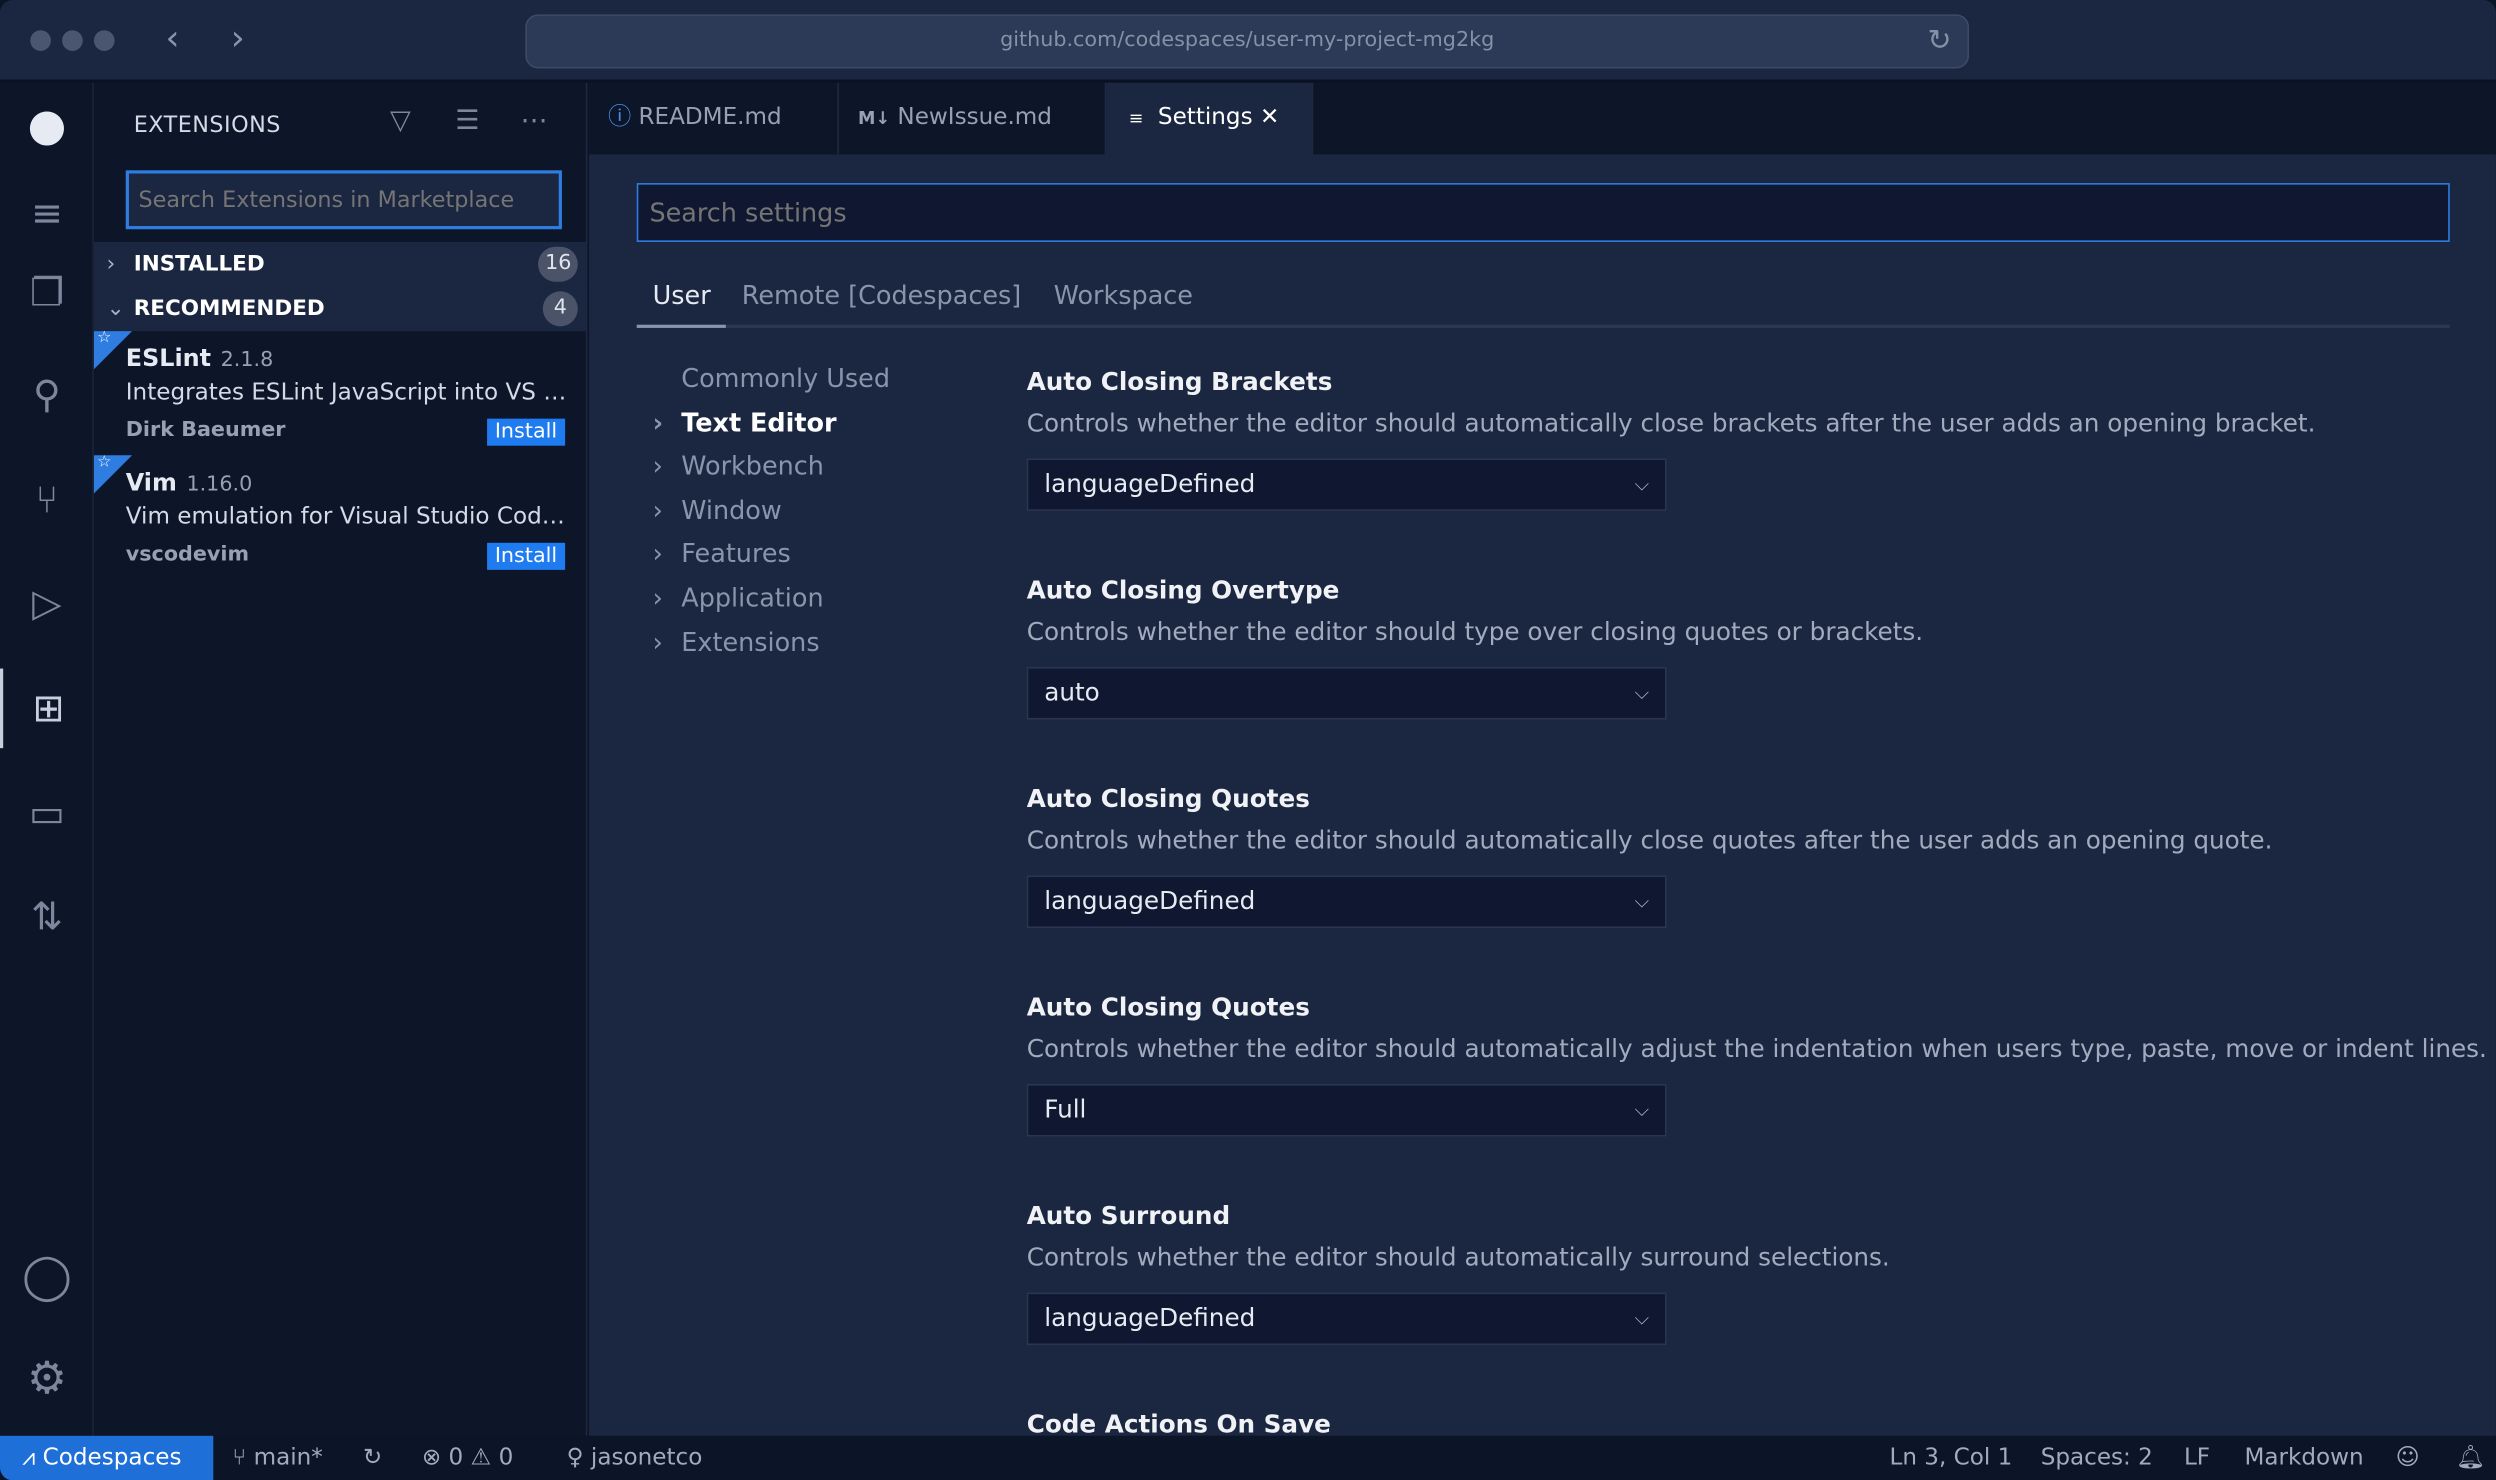 This screenshot has height=1480, width=2496. Describe the element at coordinates (340, 264) in the screenshot. I see `section-installed: › INSTALLED 16` at that location.